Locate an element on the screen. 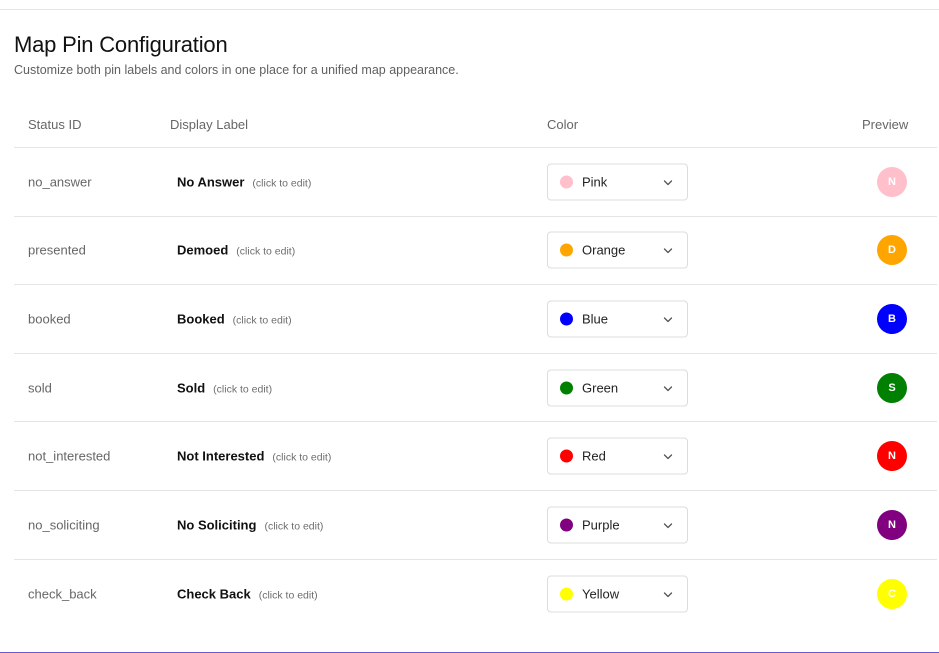  color-select: Orange is located at coordinates (617, 250).